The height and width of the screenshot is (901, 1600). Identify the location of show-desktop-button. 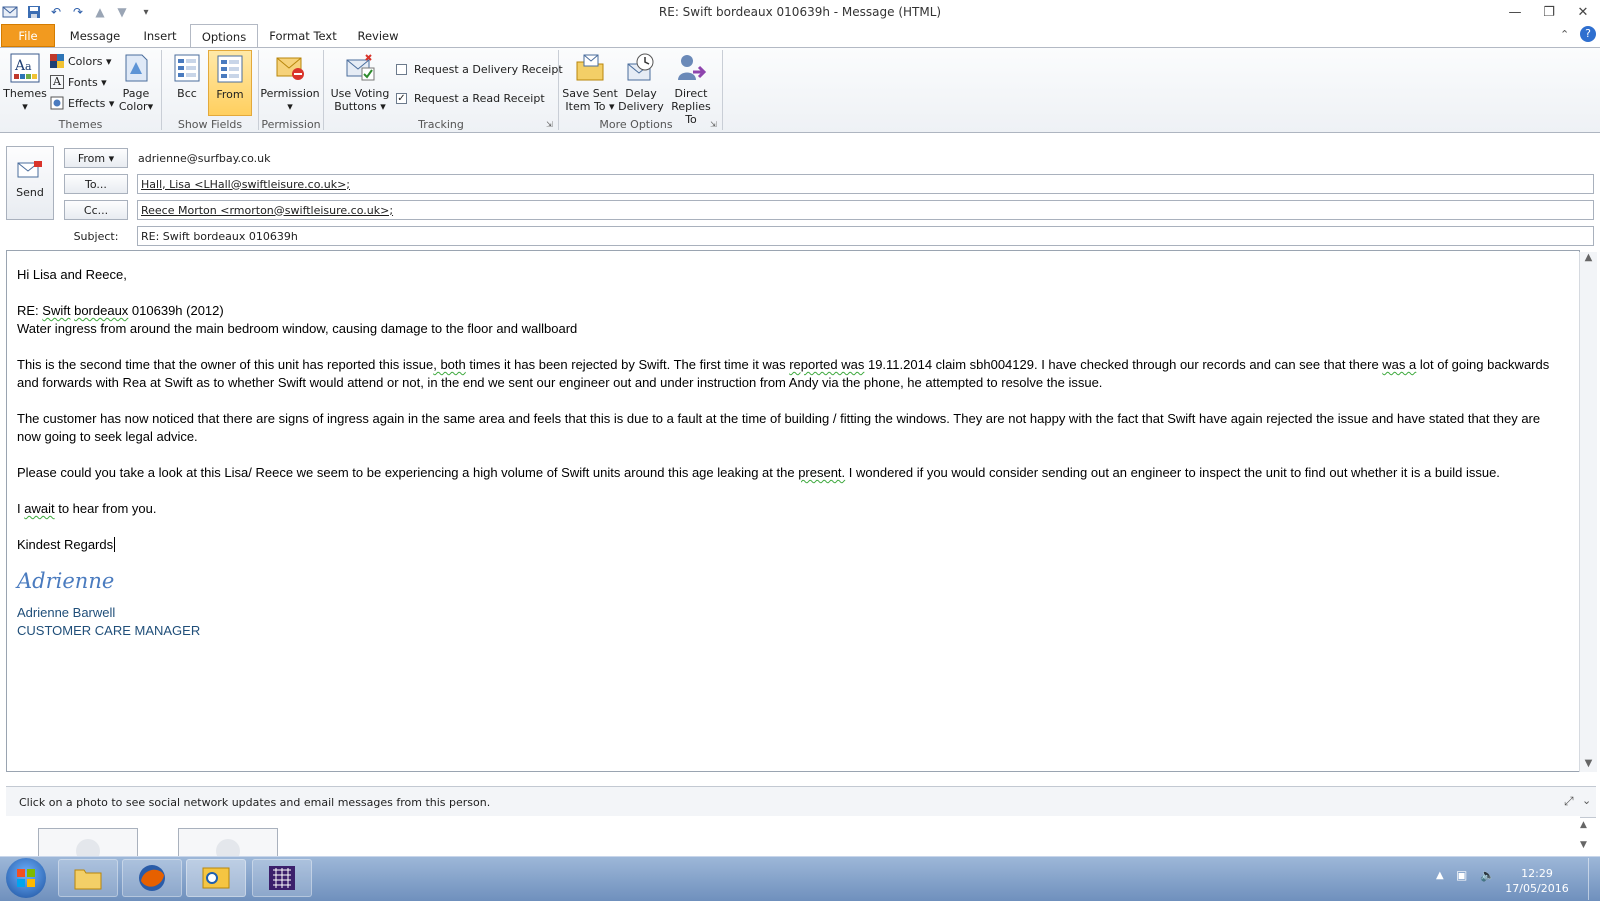
(1594, 879).